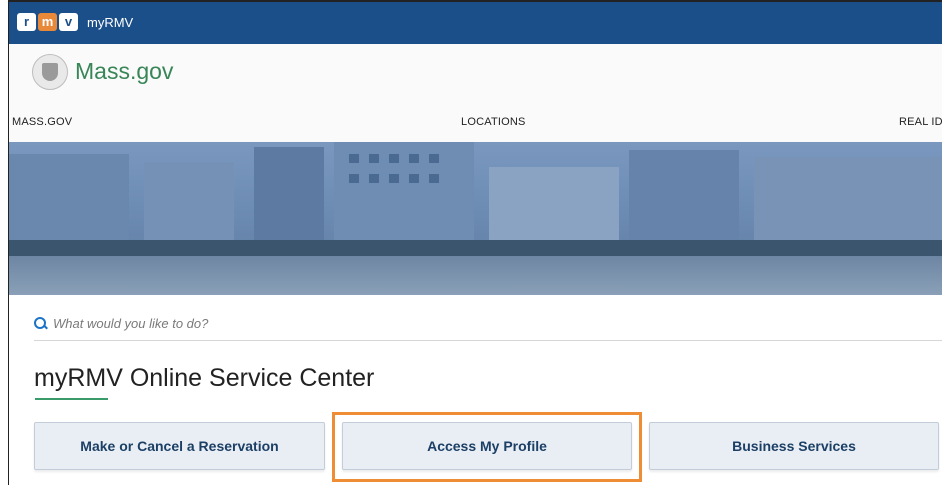 This screenshot has width=942, height=485. Describe the element at coordinates (68, 22) in the screenshot. I see `logo-letter-v: v` at that location.